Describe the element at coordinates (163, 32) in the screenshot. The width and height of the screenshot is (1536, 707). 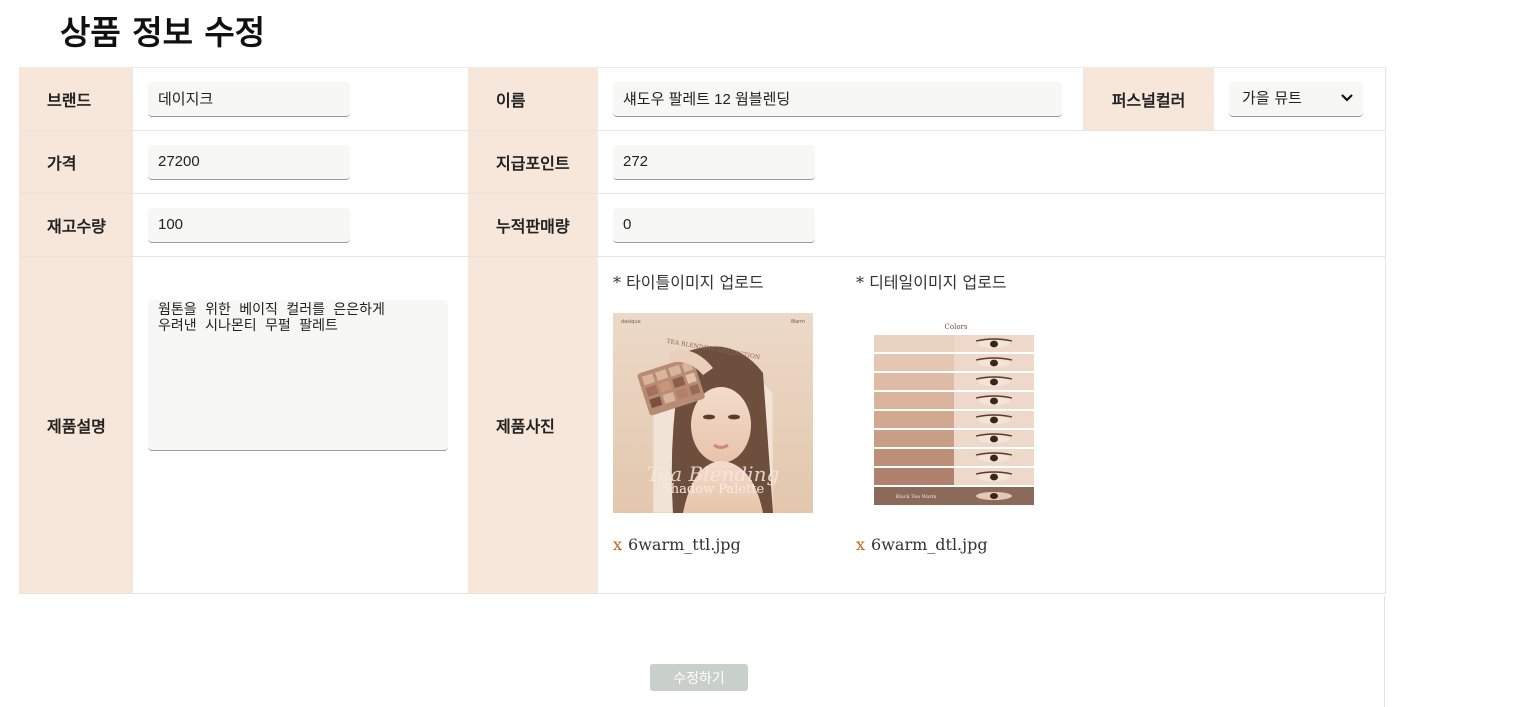
I see `page-title: 상품 정보 수정` at that location.